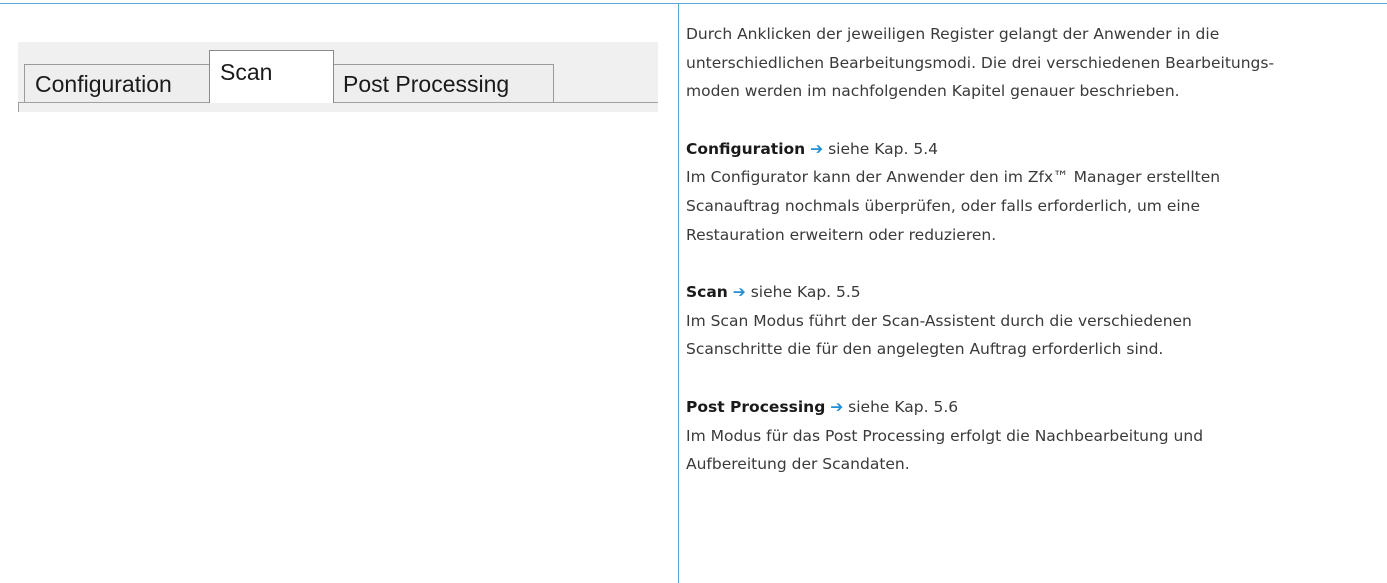 The width and height of the screenshot is (1387, 583). I want to click on tab-panel-border, so click(338, 102).